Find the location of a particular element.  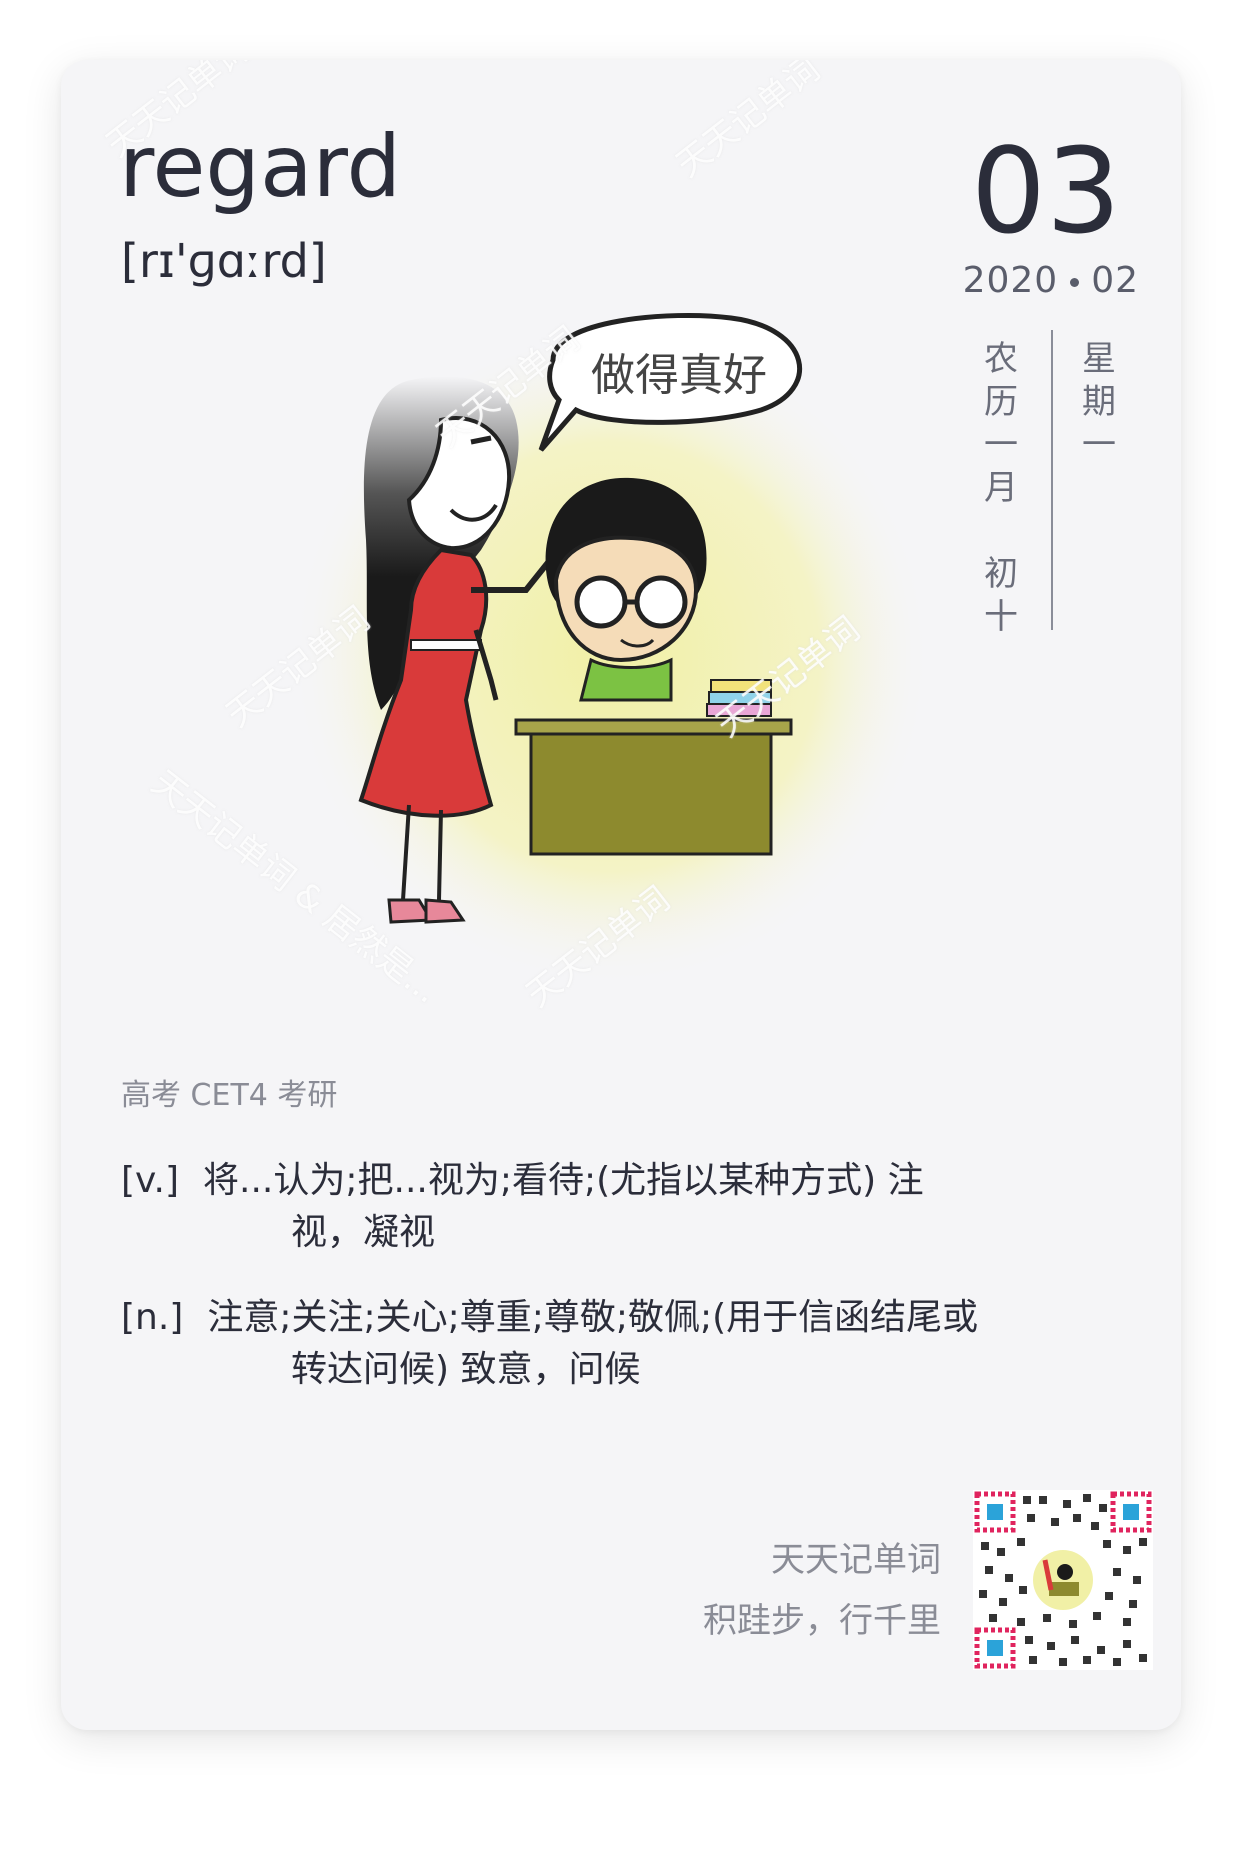

weekday-char: 期 is located at coordinates (1099, 402).